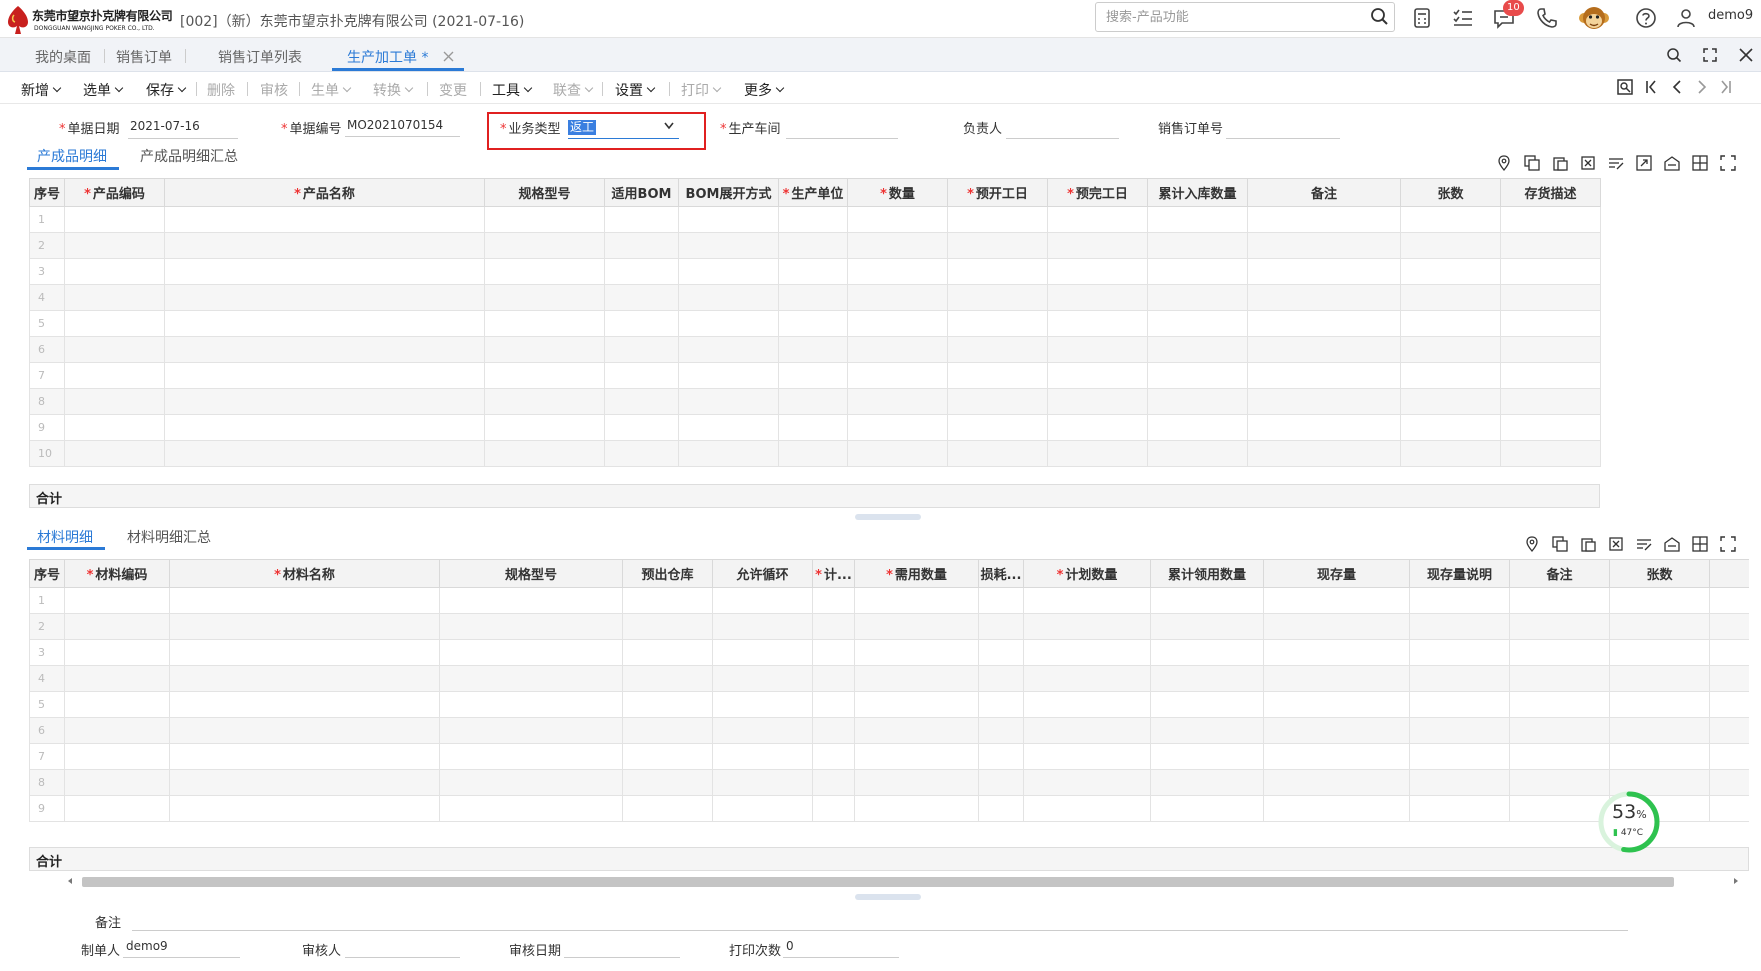  Describe the element at coordinates (813, 192) in the screenshot. I see `product-col-header: * 生产单位` at that location.